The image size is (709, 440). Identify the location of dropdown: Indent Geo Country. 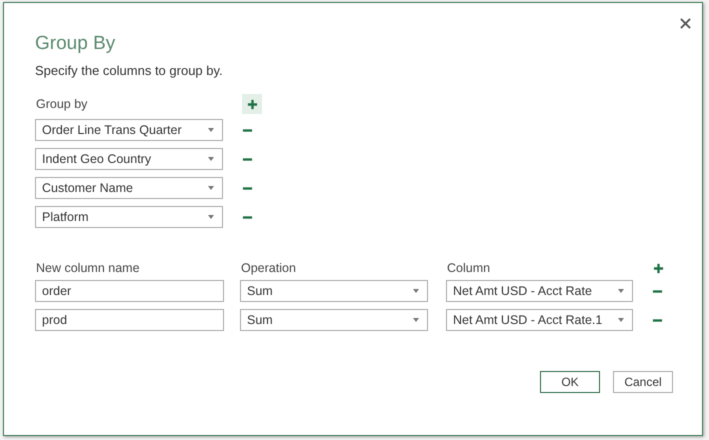
(129, 159).